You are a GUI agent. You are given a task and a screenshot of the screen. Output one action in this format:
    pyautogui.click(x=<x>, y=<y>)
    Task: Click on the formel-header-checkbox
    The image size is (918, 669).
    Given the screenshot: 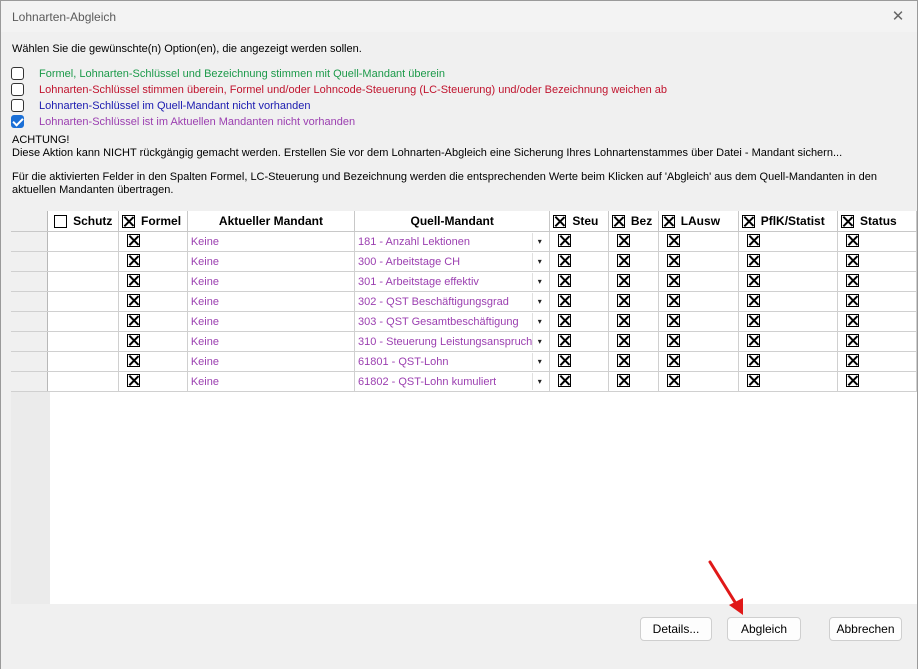 What is the action you would take?
    pyautogui.click(x=129, y=221)
    